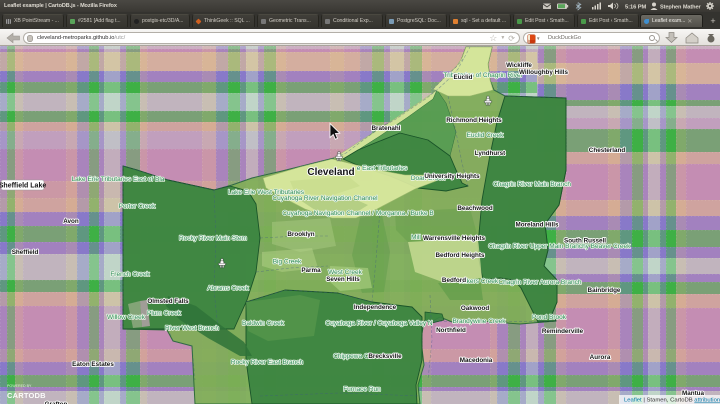 The image size is (720, 404). I want to click on svg-text: Willoughby Hills, so click(543, 72).